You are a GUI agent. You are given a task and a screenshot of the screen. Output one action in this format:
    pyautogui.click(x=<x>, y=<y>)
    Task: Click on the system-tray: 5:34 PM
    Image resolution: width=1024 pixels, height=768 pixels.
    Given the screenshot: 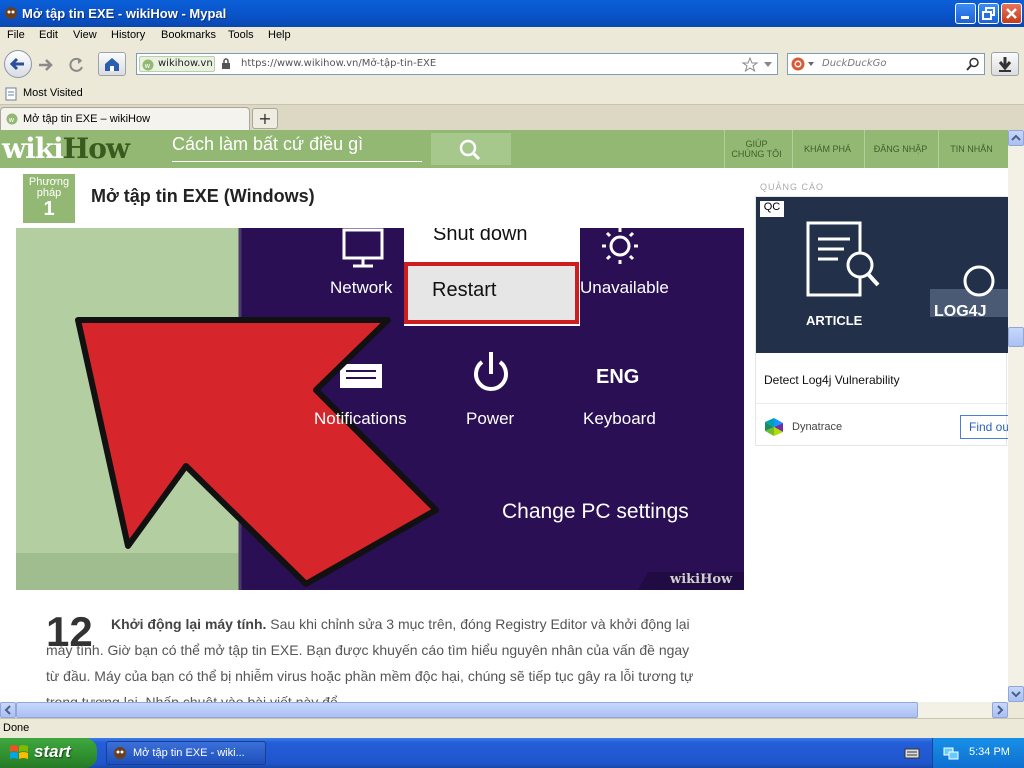 What is the action you would take?
    pyautogui.click(x=978, y=753)
    